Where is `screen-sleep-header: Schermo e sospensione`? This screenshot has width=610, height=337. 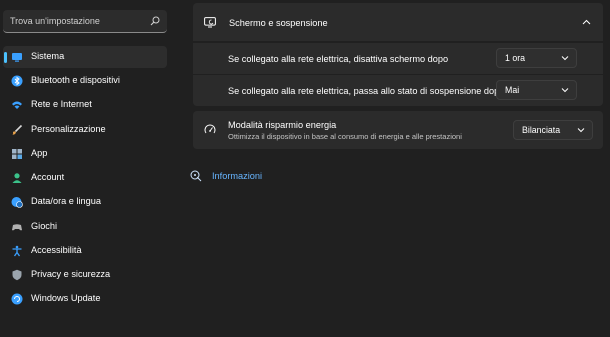 screen-sleep-header: Schermo e sospensione is located at coordinates (398, 22).